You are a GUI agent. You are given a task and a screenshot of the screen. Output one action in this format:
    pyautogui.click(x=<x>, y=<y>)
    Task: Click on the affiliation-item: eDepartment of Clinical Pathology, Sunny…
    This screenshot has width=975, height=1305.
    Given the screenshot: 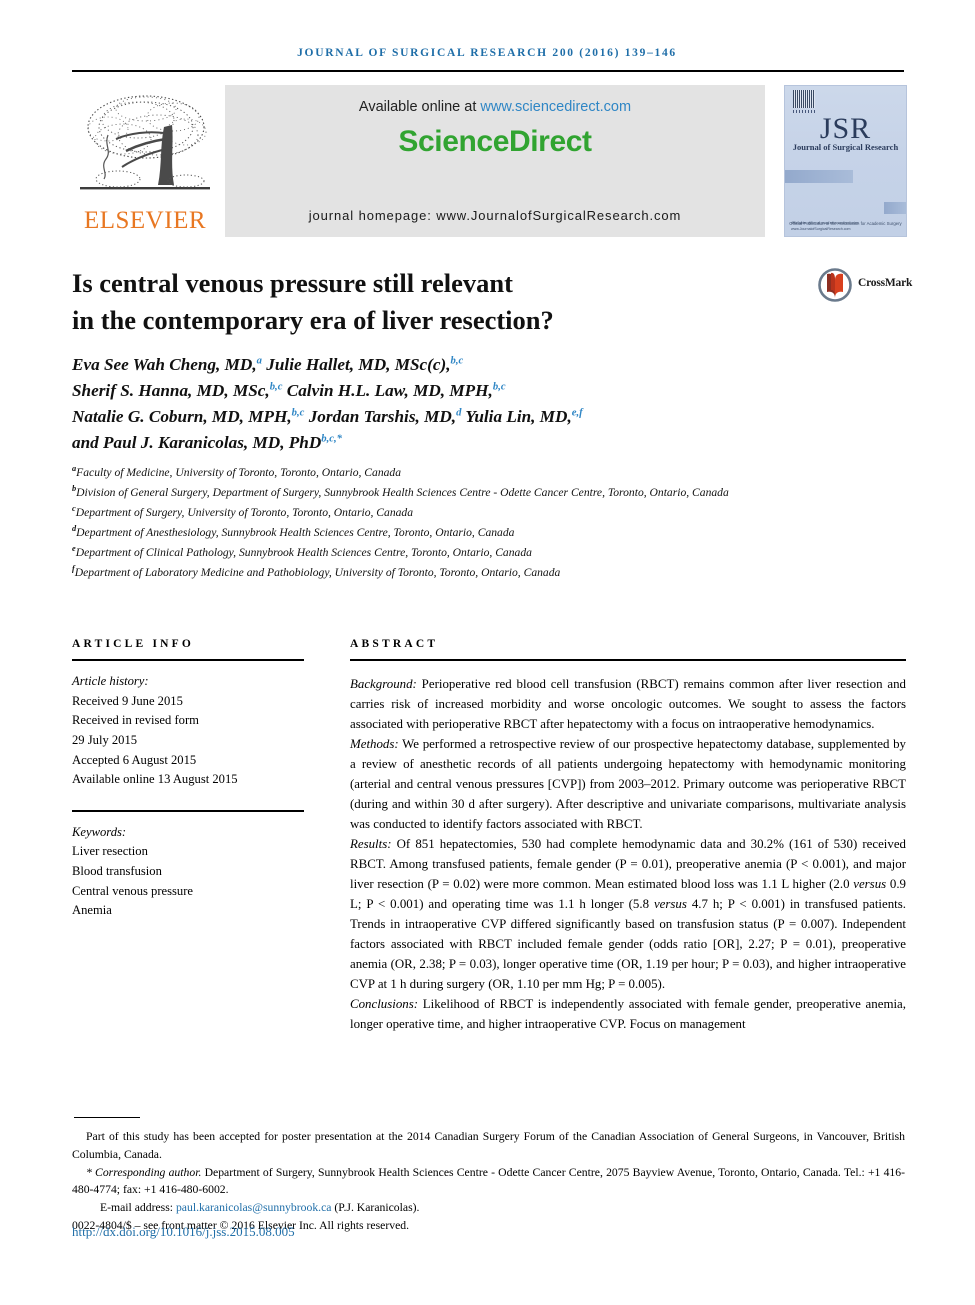 What is the action you would take?
    pyautogui.click(x=302, y=551)
    